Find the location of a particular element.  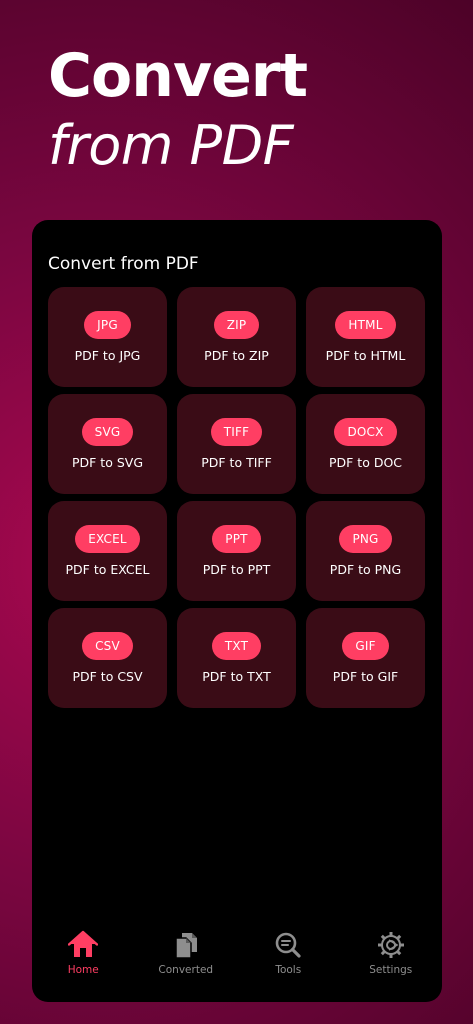

format-badge: TXT is located at coordinates (236, 646).